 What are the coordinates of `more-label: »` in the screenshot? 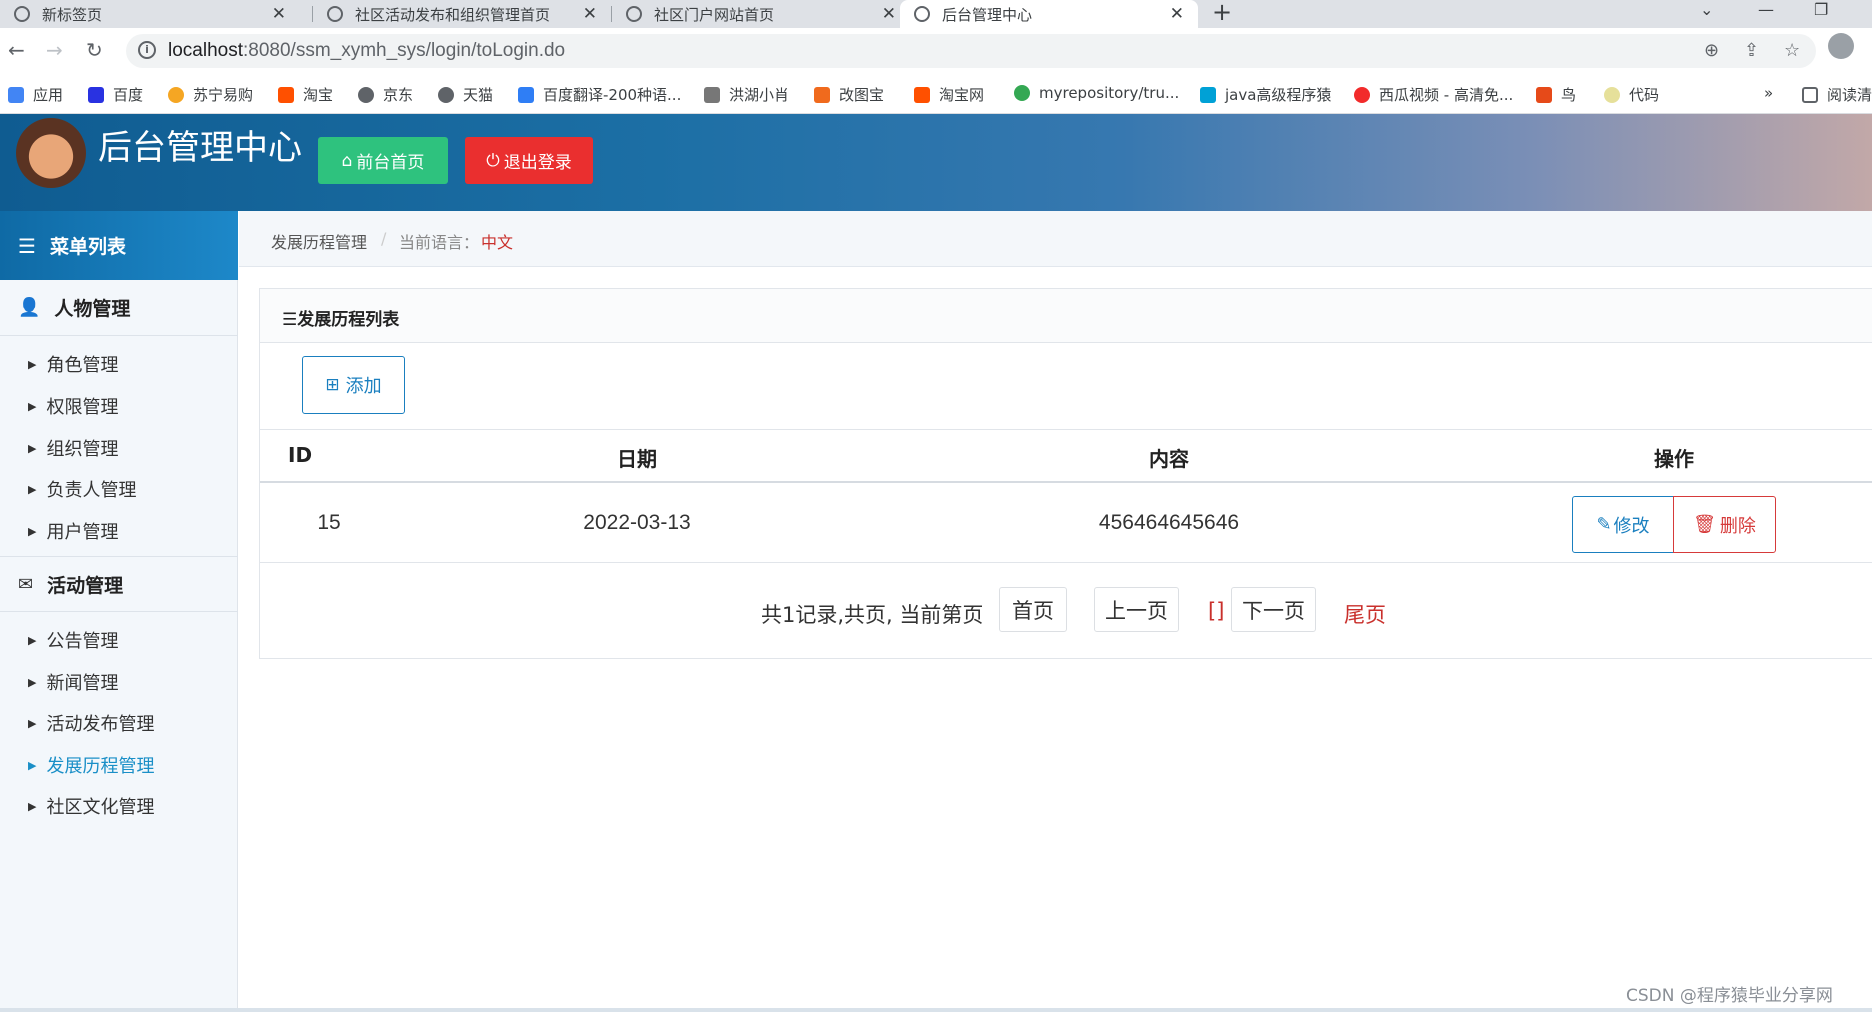 It's located at (1769, 93).